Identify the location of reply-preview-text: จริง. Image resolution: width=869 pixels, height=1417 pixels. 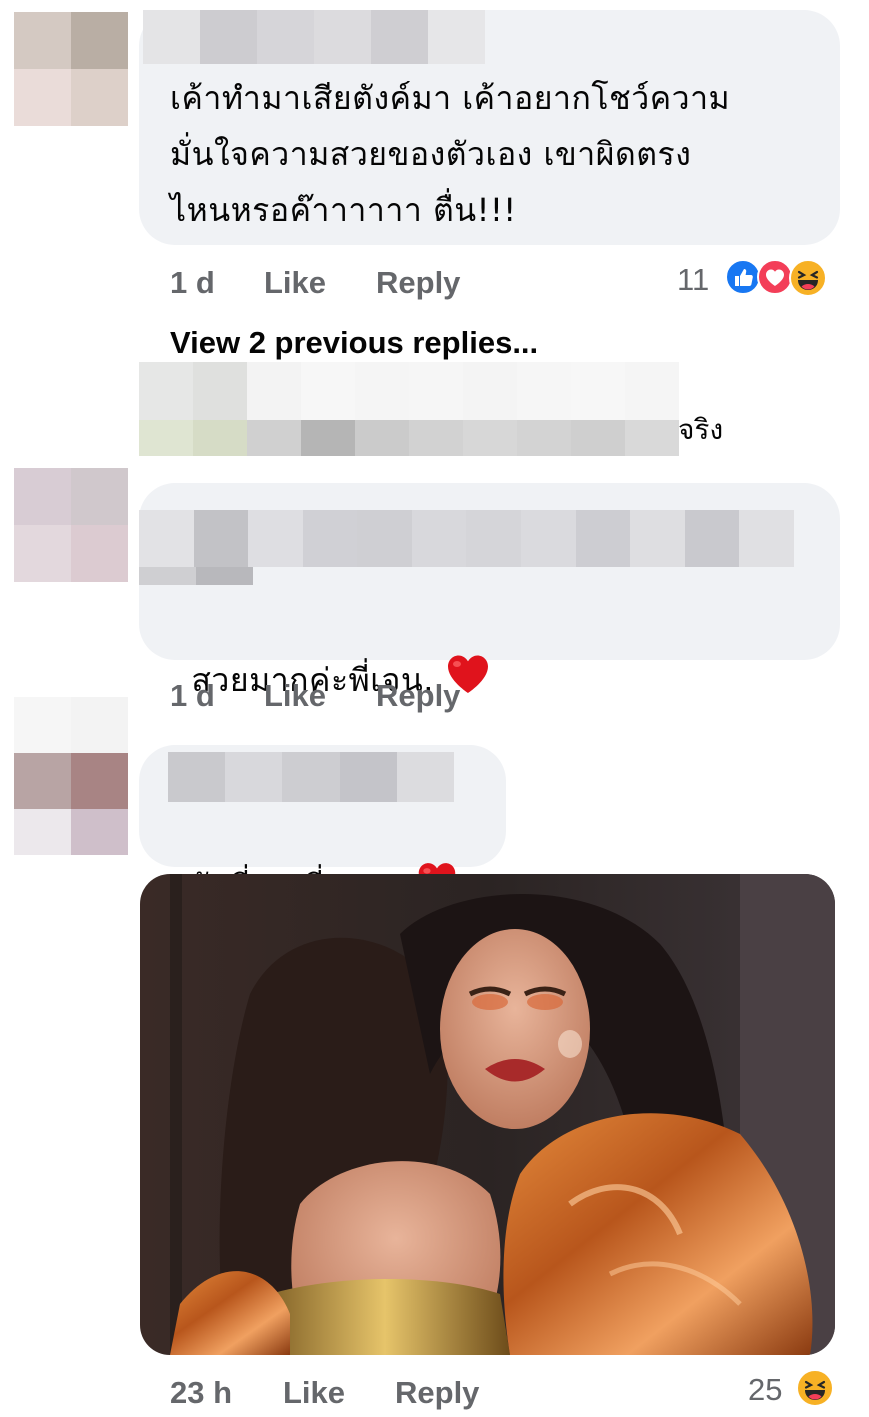
(701, 429).